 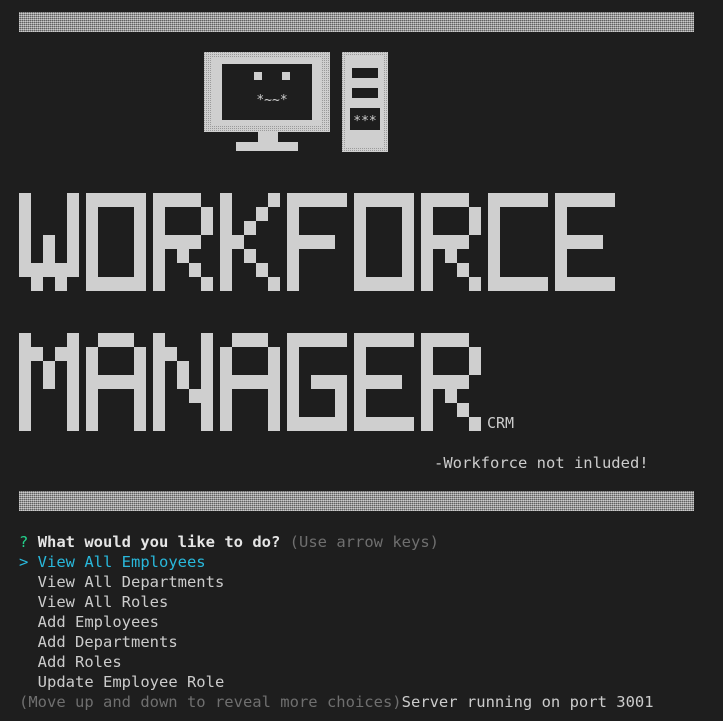 I want to click on choice-label: Update Employee Role, so click(x=131, y=682).